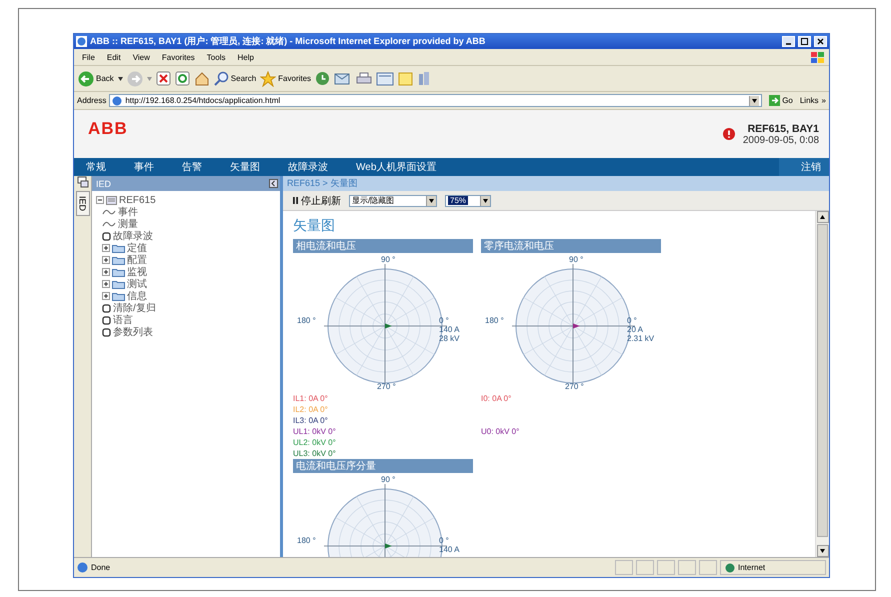  I want to click on logout-link: 注销, so click(804, 167).